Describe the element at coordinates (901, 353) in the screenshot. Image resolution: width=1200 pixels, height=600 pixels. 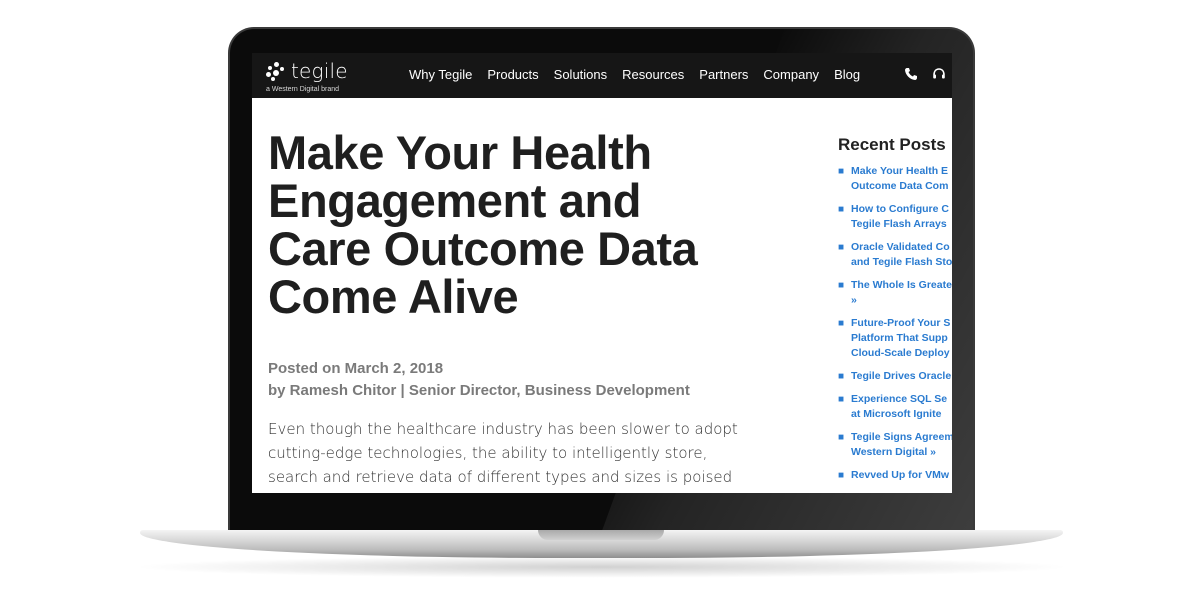
I see `recent-post-link: Cloud-Scale Deploy` at that location.